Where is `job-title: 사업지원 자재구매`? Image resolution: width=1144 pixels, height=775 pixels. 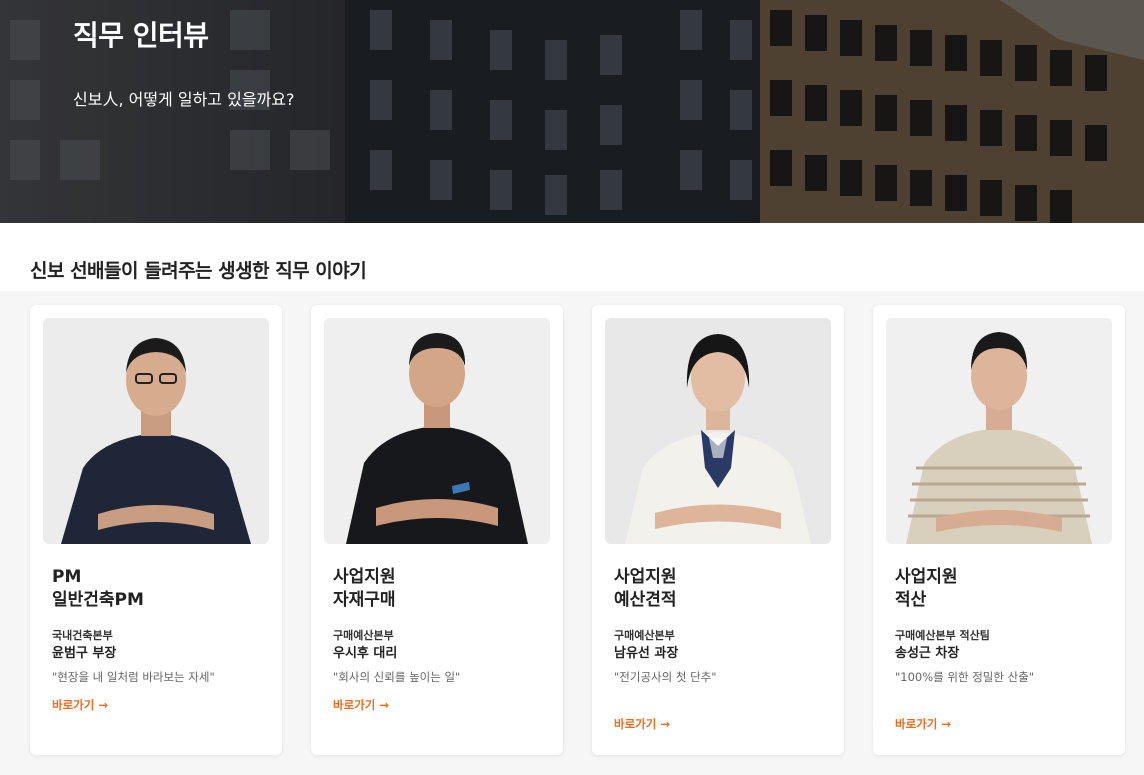 job-title: 사업지원 자재구매 is located at coordinates (364, 589).